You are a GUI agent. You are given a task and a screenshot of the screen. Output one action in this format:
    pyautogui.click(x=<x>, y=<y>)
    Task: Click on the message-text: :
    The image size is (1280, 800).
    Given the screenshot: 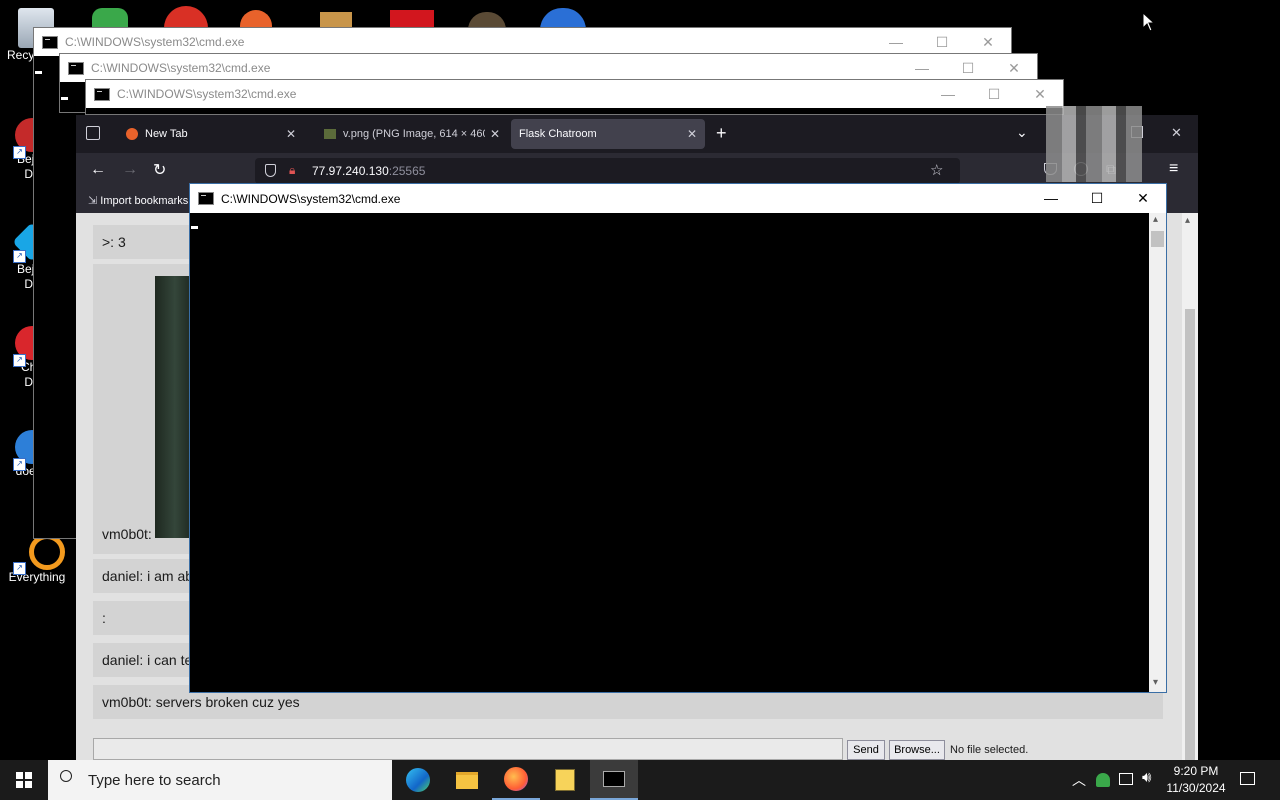 What is the action you would take?
    pyautogui.click(x=104, y=618)
    